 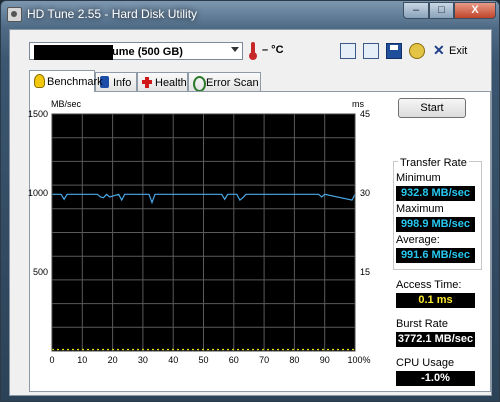 What do you see at coordinates (441, 10) in the screenshot?
I see `maximize-button: □` at bounding box center [441, 10].